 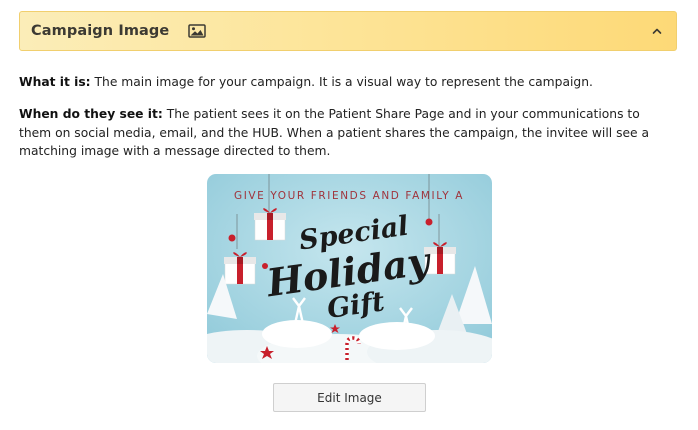 What do you see at coordinates (91, 114) in the screenshot?
I see `when-seen-label: When do they see it:` at bounding box center [91, 114].